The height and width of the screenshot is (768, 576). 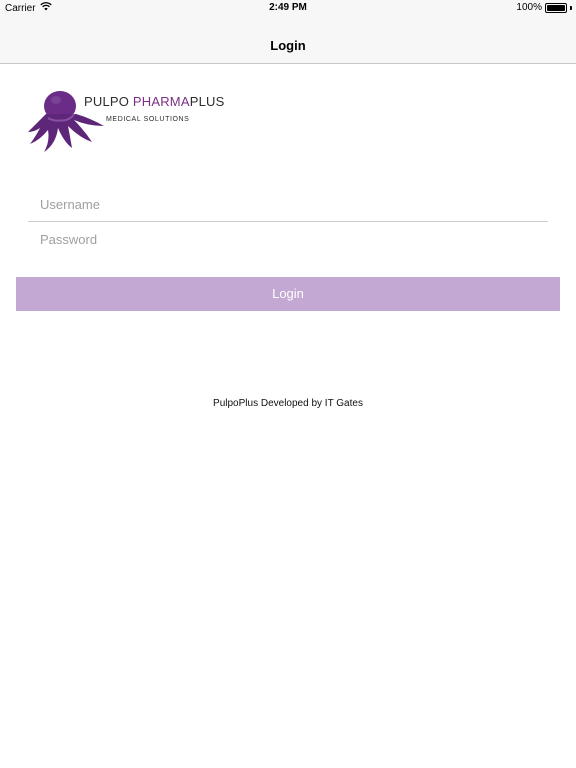 I want to click on page-title: Login, so click(x=288, y=45).